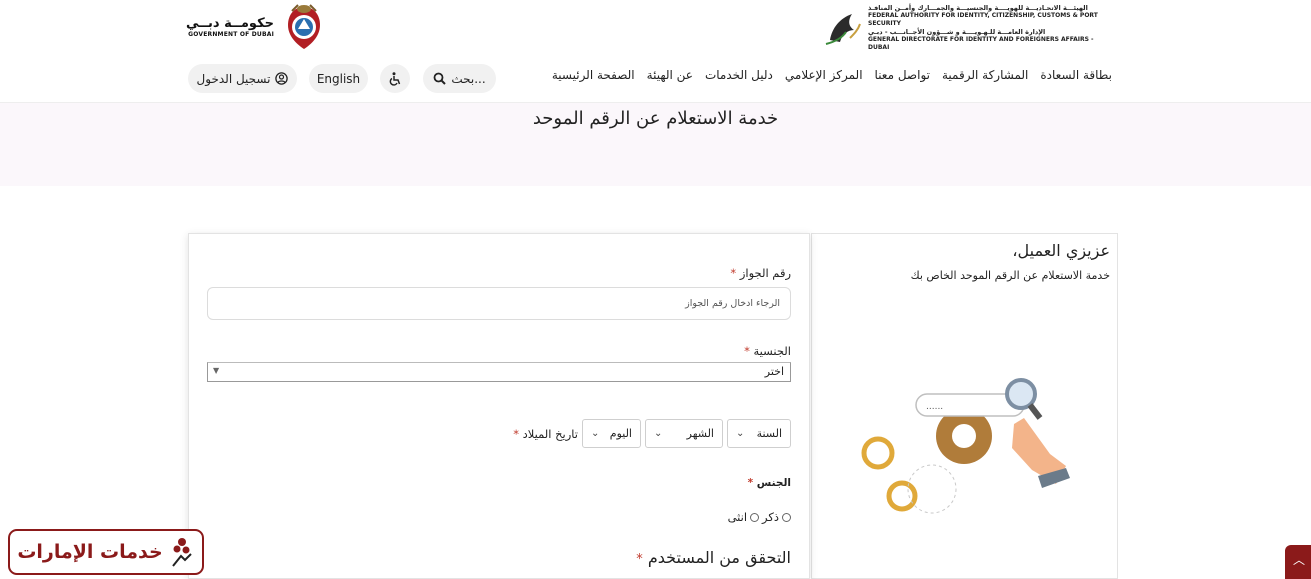 The height and width of the screenshot is (579, 1311). I want to click on year-select-label: السنة, so click(769, 433).